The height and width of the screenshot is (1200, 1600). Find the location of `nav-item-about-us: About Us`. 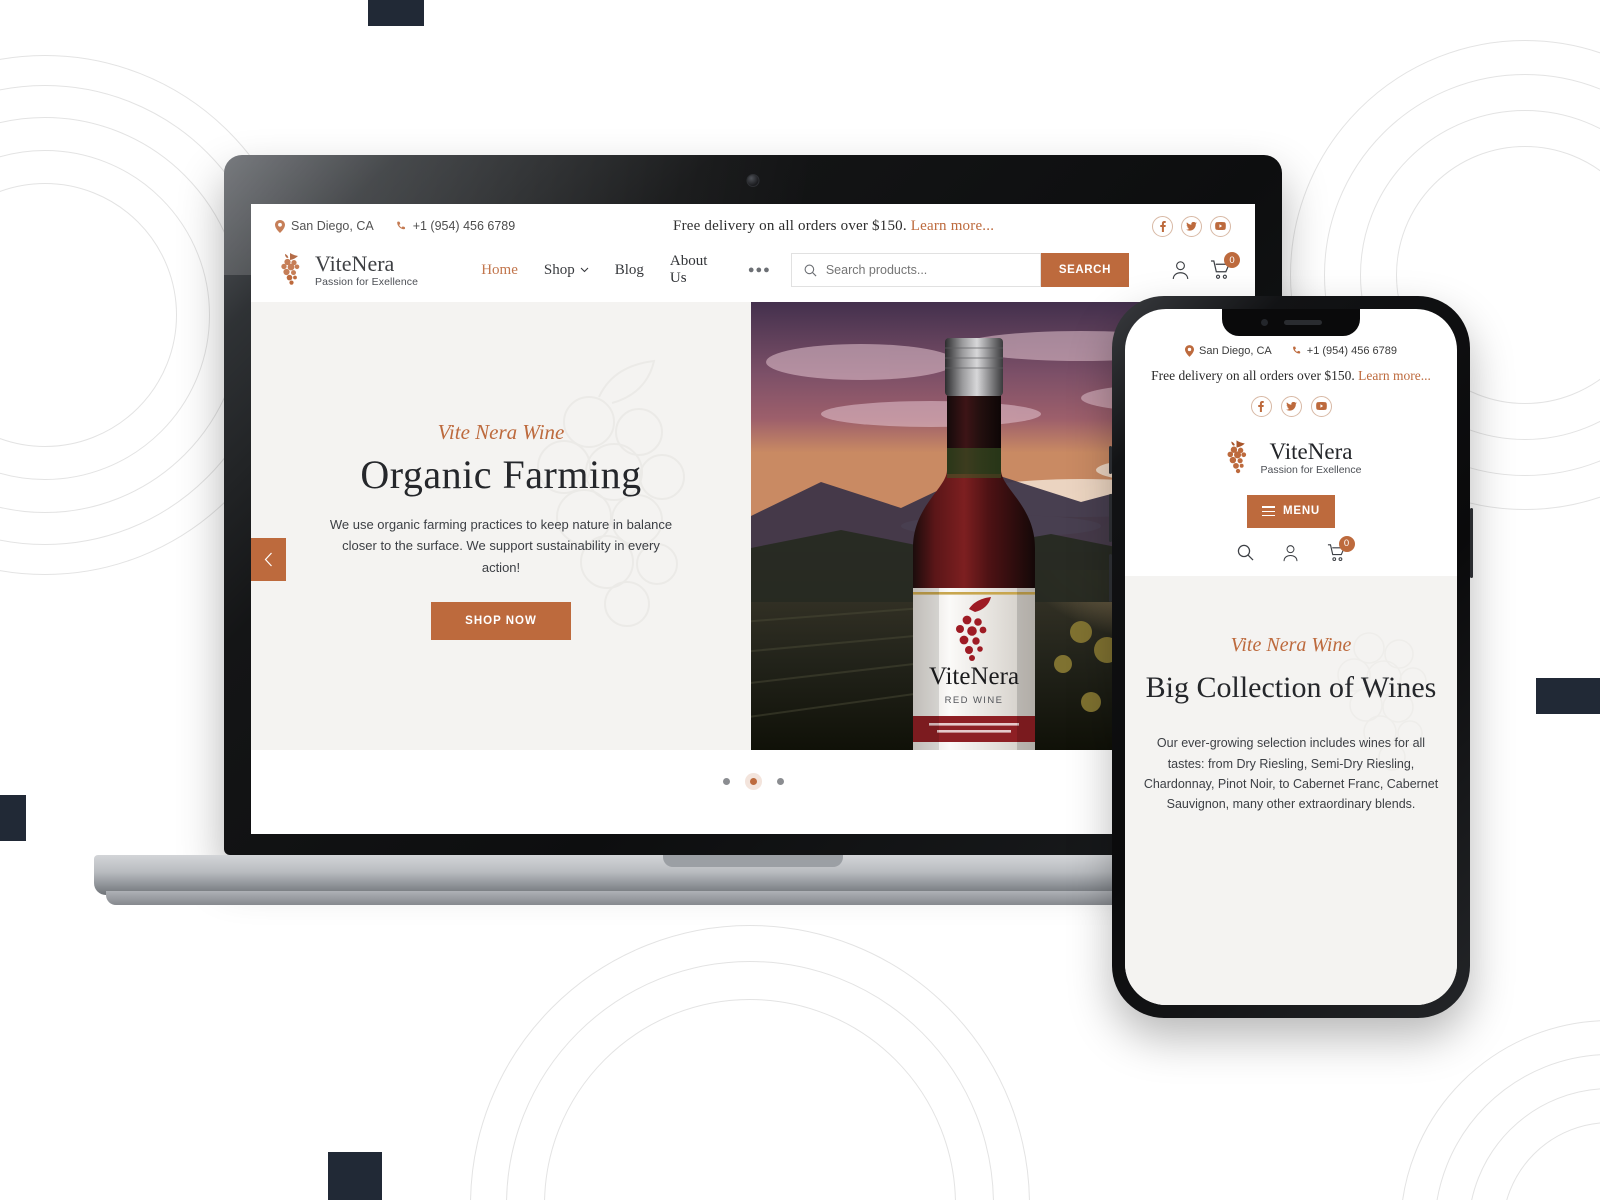

nav-item-about-us: About Us is located at coordinates (696, 270).